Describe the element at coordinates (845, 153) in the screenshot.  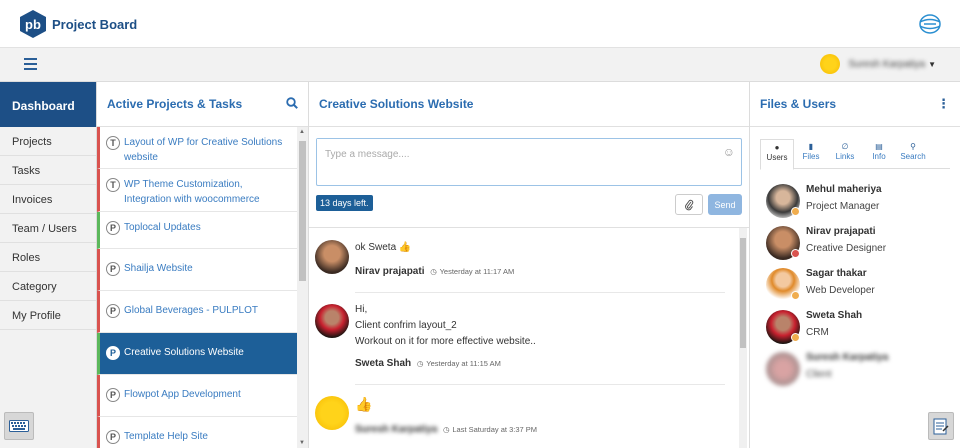
I see `tab-links: ∅ Links` at that location.